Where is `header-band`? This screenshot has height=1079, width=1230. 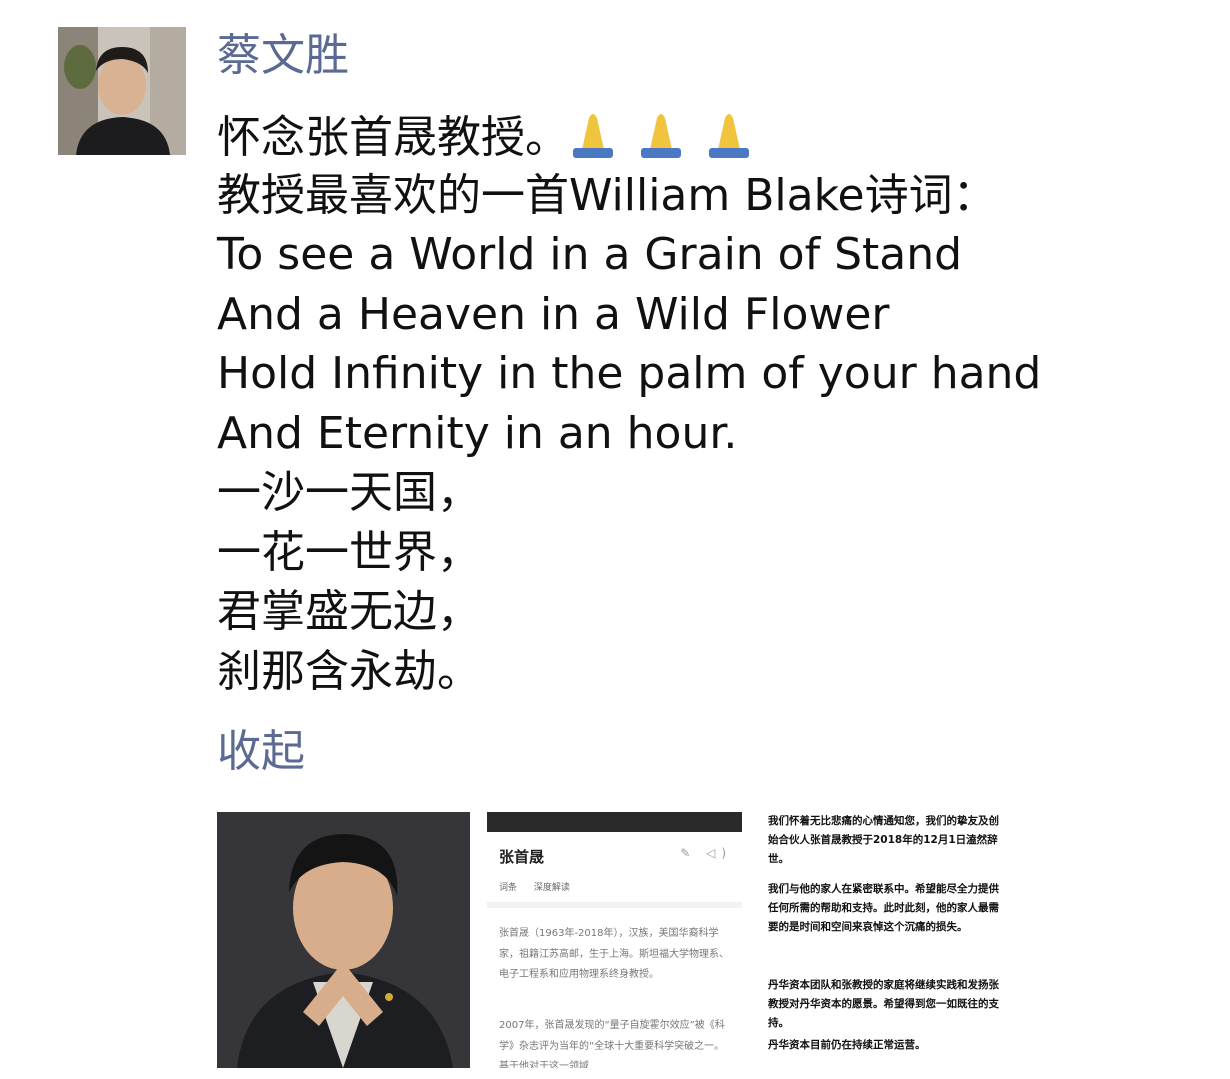 header-band is located at coordinates (614, 822).